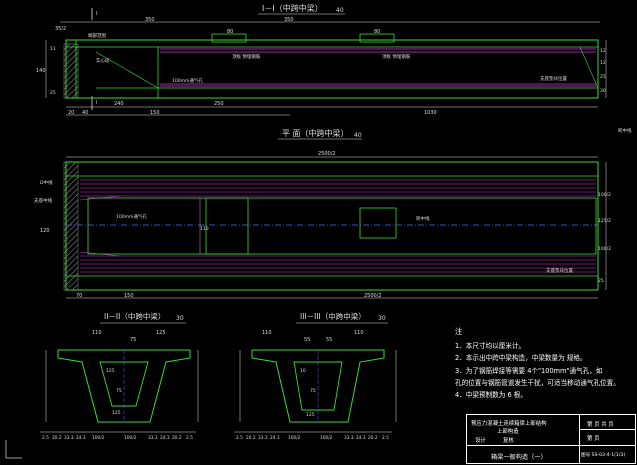 This screenshot has width=637, height=465. What do you see at coordinates (71, 113) in the screenshot?
I see `dim-bottom-a: 20` at bounding box center [71, 113].